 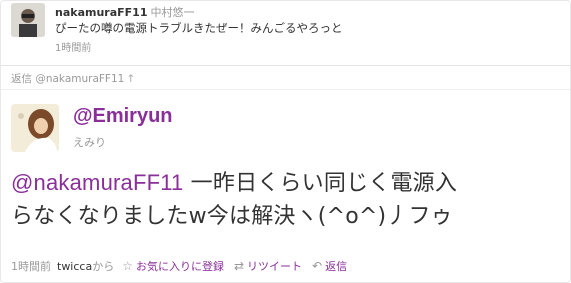 I want to click on tweet-text-line2: らなくなりましたw今は解決ヽ(^o^)丿フゥ, so click(x=232, y=216).